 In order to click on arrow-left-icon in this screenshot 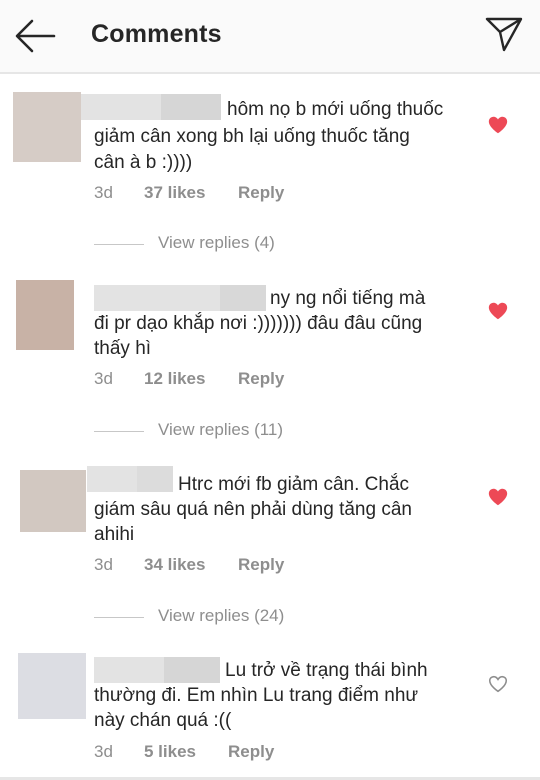, I will do `click(35, 36)`.